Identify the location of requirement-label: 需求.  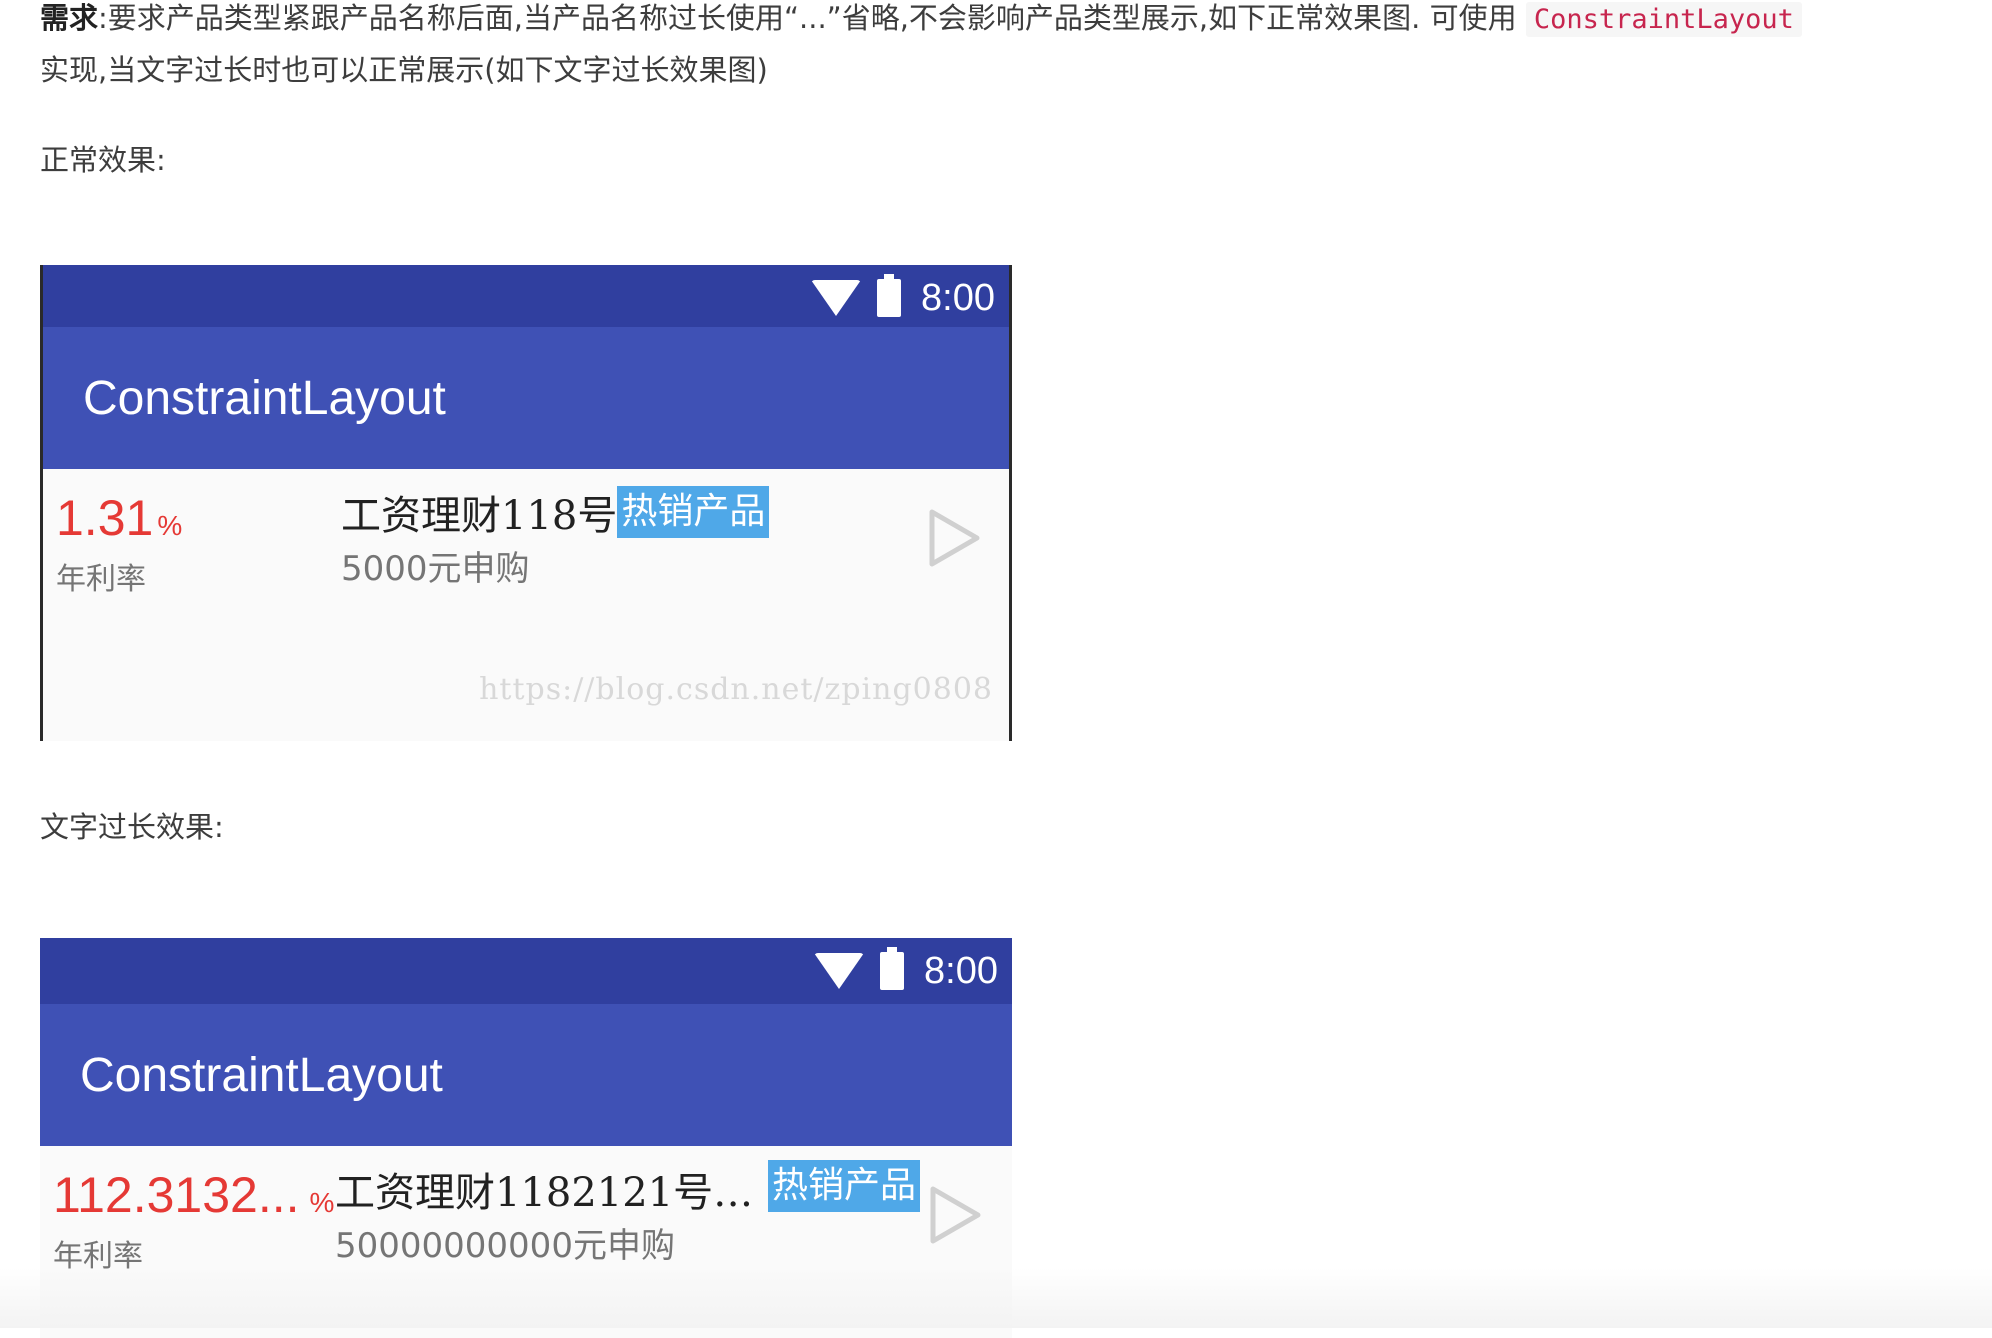
(69, 18).